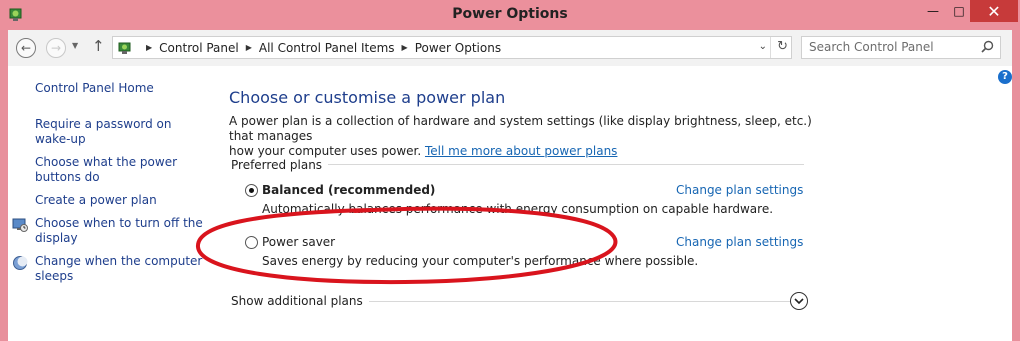  What do you see at coordinates (367, 97) in the screenshot?
I see `page-title: Choose or customise a power plan` at bounding box center [367, 97].